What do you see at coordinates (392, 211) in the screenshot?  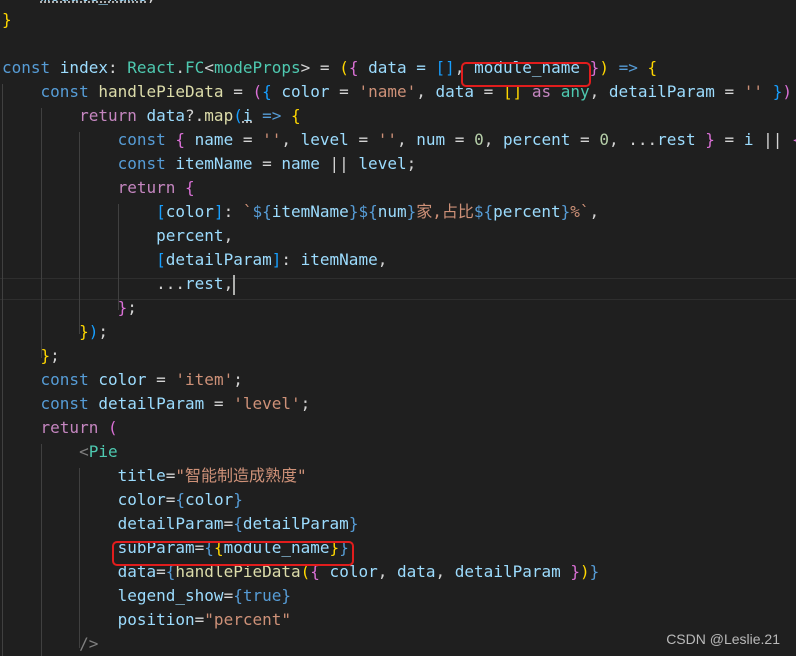 I see `code-token: num` at bounding box center [392, 211].